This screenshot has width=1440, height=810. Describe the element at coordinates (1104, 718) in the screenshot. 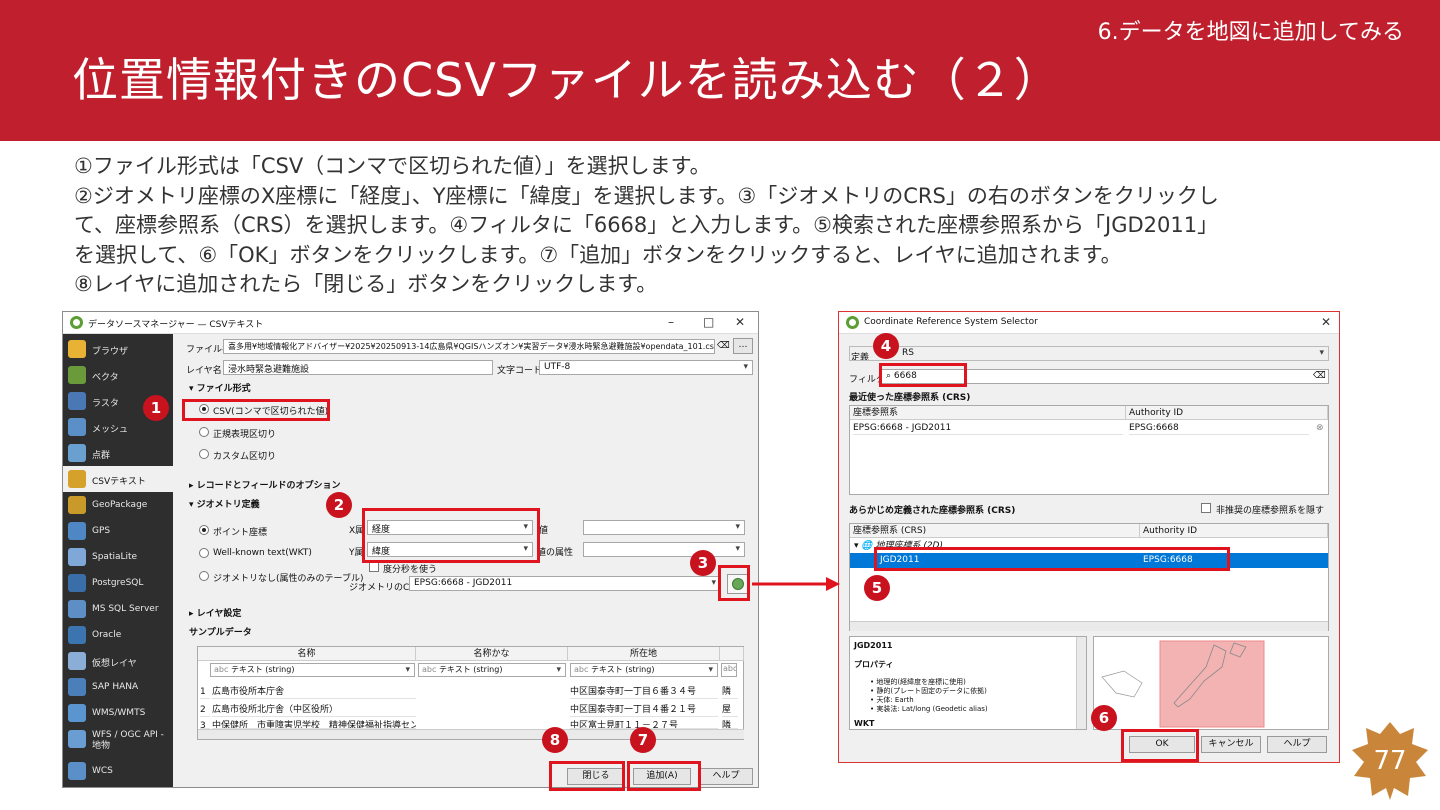

I see `step-badge-6: 6` at that location.